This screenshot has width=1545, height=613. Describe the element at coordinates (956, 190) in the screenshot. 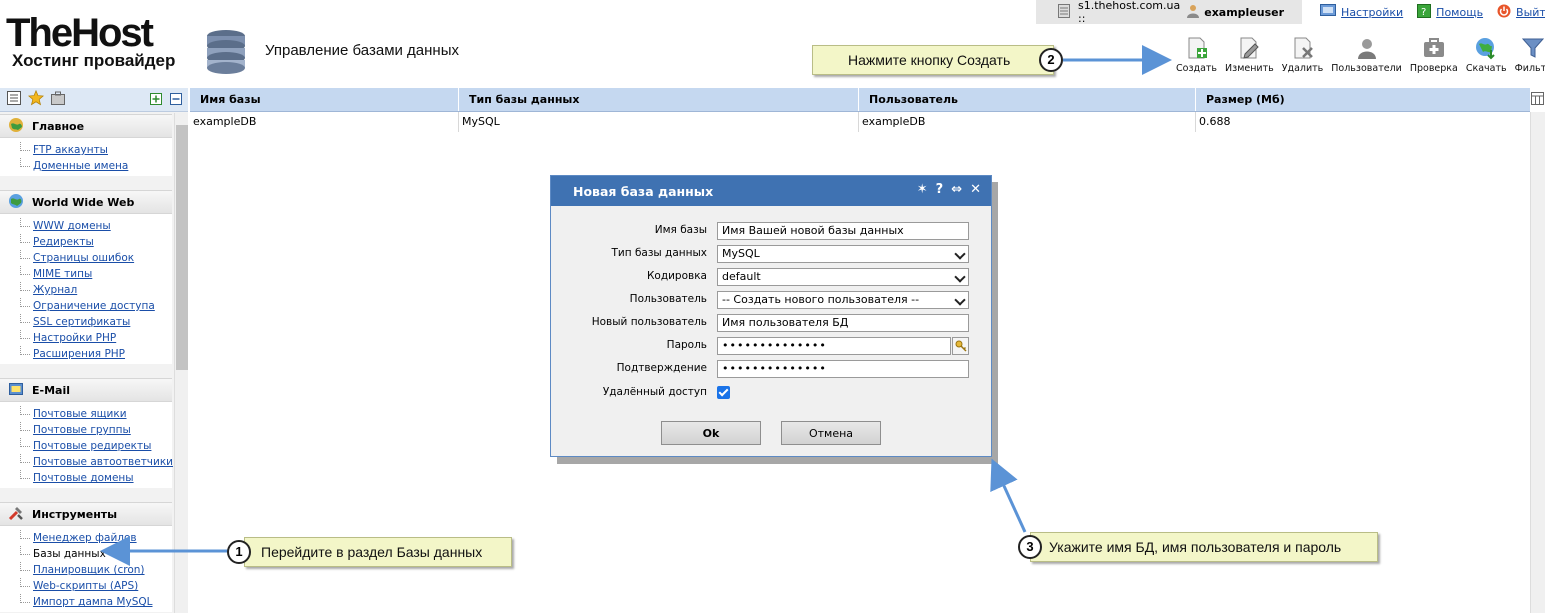

I see `maximize-icon: ⇔` at that location.